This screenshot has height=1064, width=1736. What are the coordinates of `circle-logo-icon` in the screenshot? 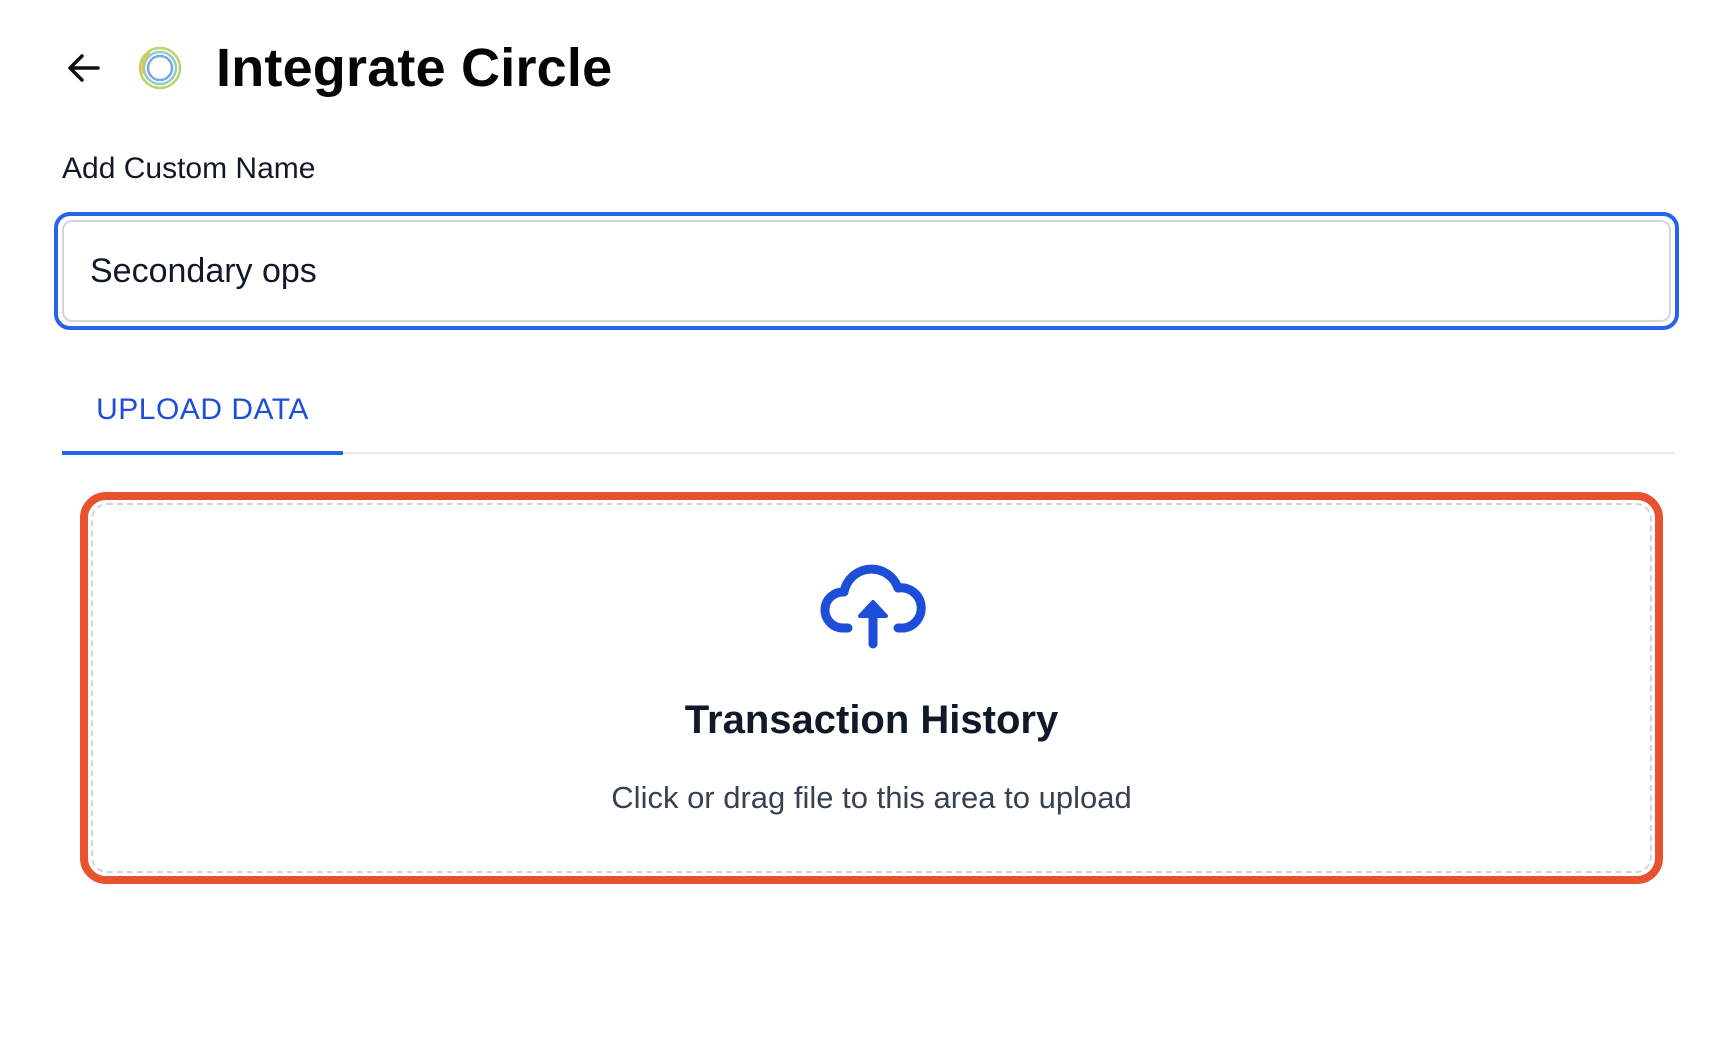 It's located at (160, 68).